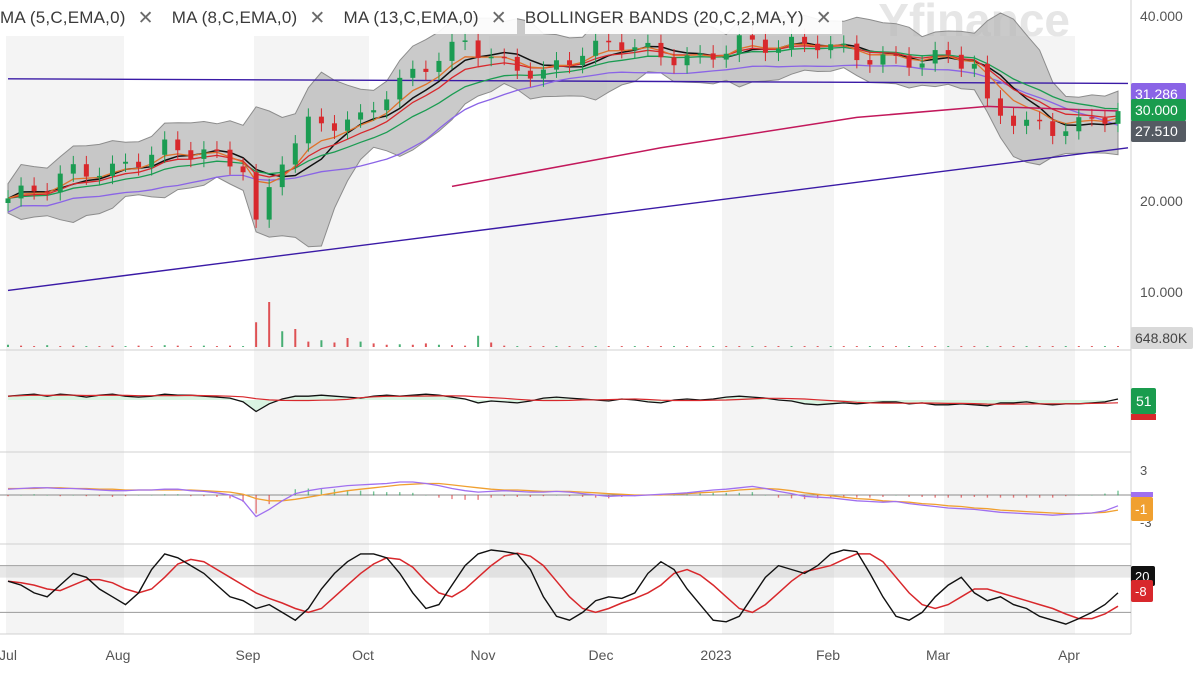  What do you see at coordinates (1161, 201) in the screenshot?
I see `price-tick-label: 20.000` at bounding box center [1161, 201].